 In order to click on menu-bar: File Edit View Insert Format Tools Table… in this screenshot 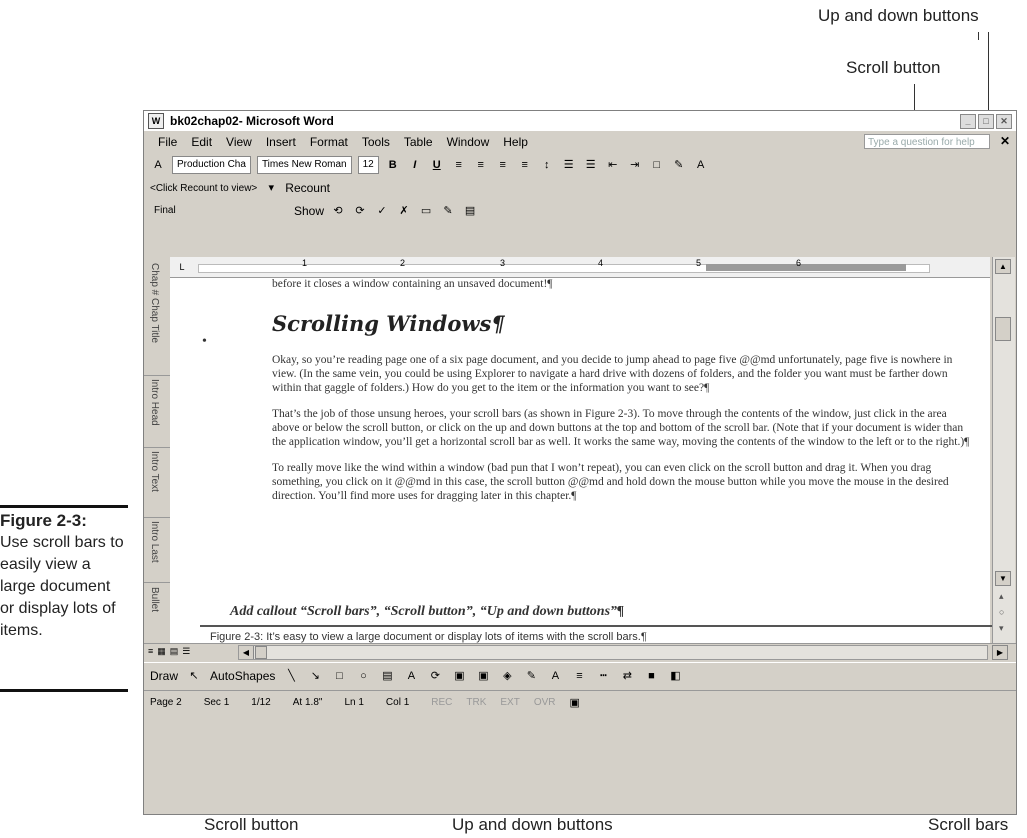, I will do `click(580, 142)`.